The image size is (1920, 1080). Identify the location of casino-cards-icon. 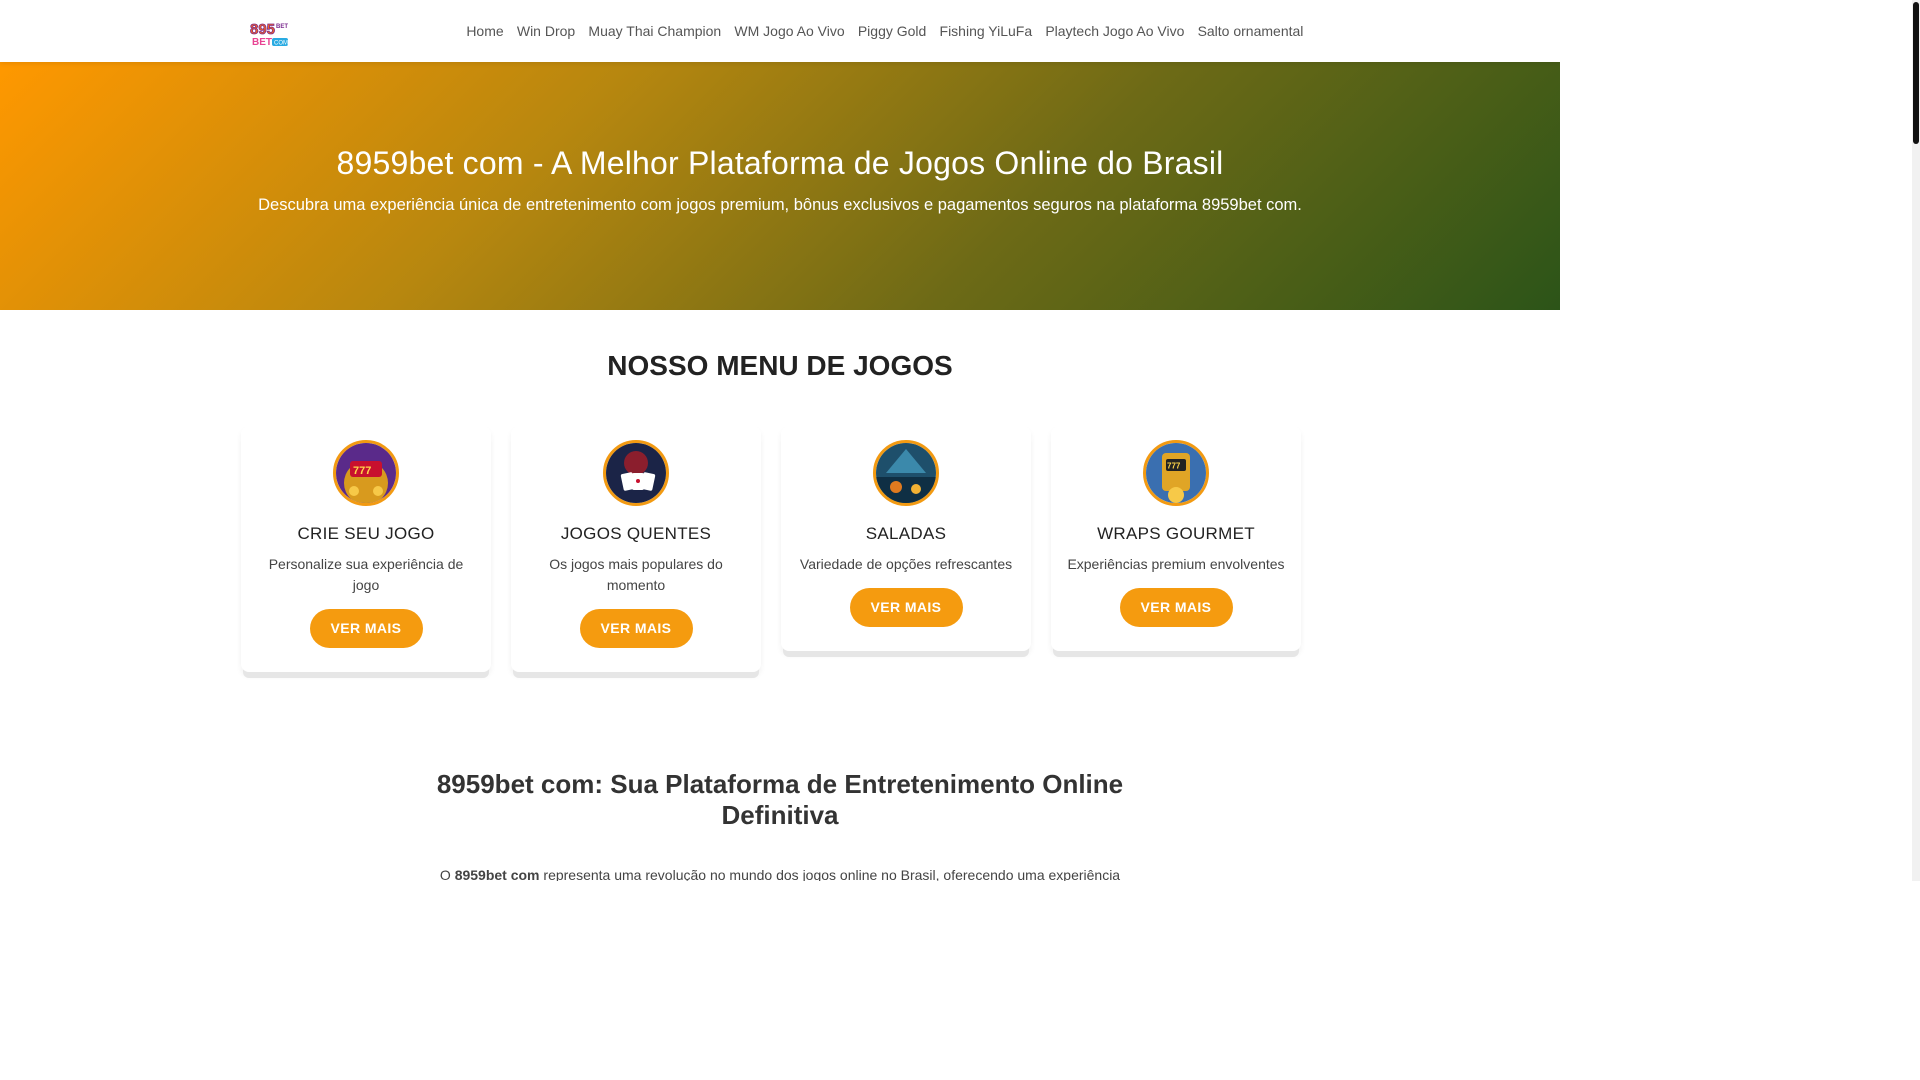
(636, 473).